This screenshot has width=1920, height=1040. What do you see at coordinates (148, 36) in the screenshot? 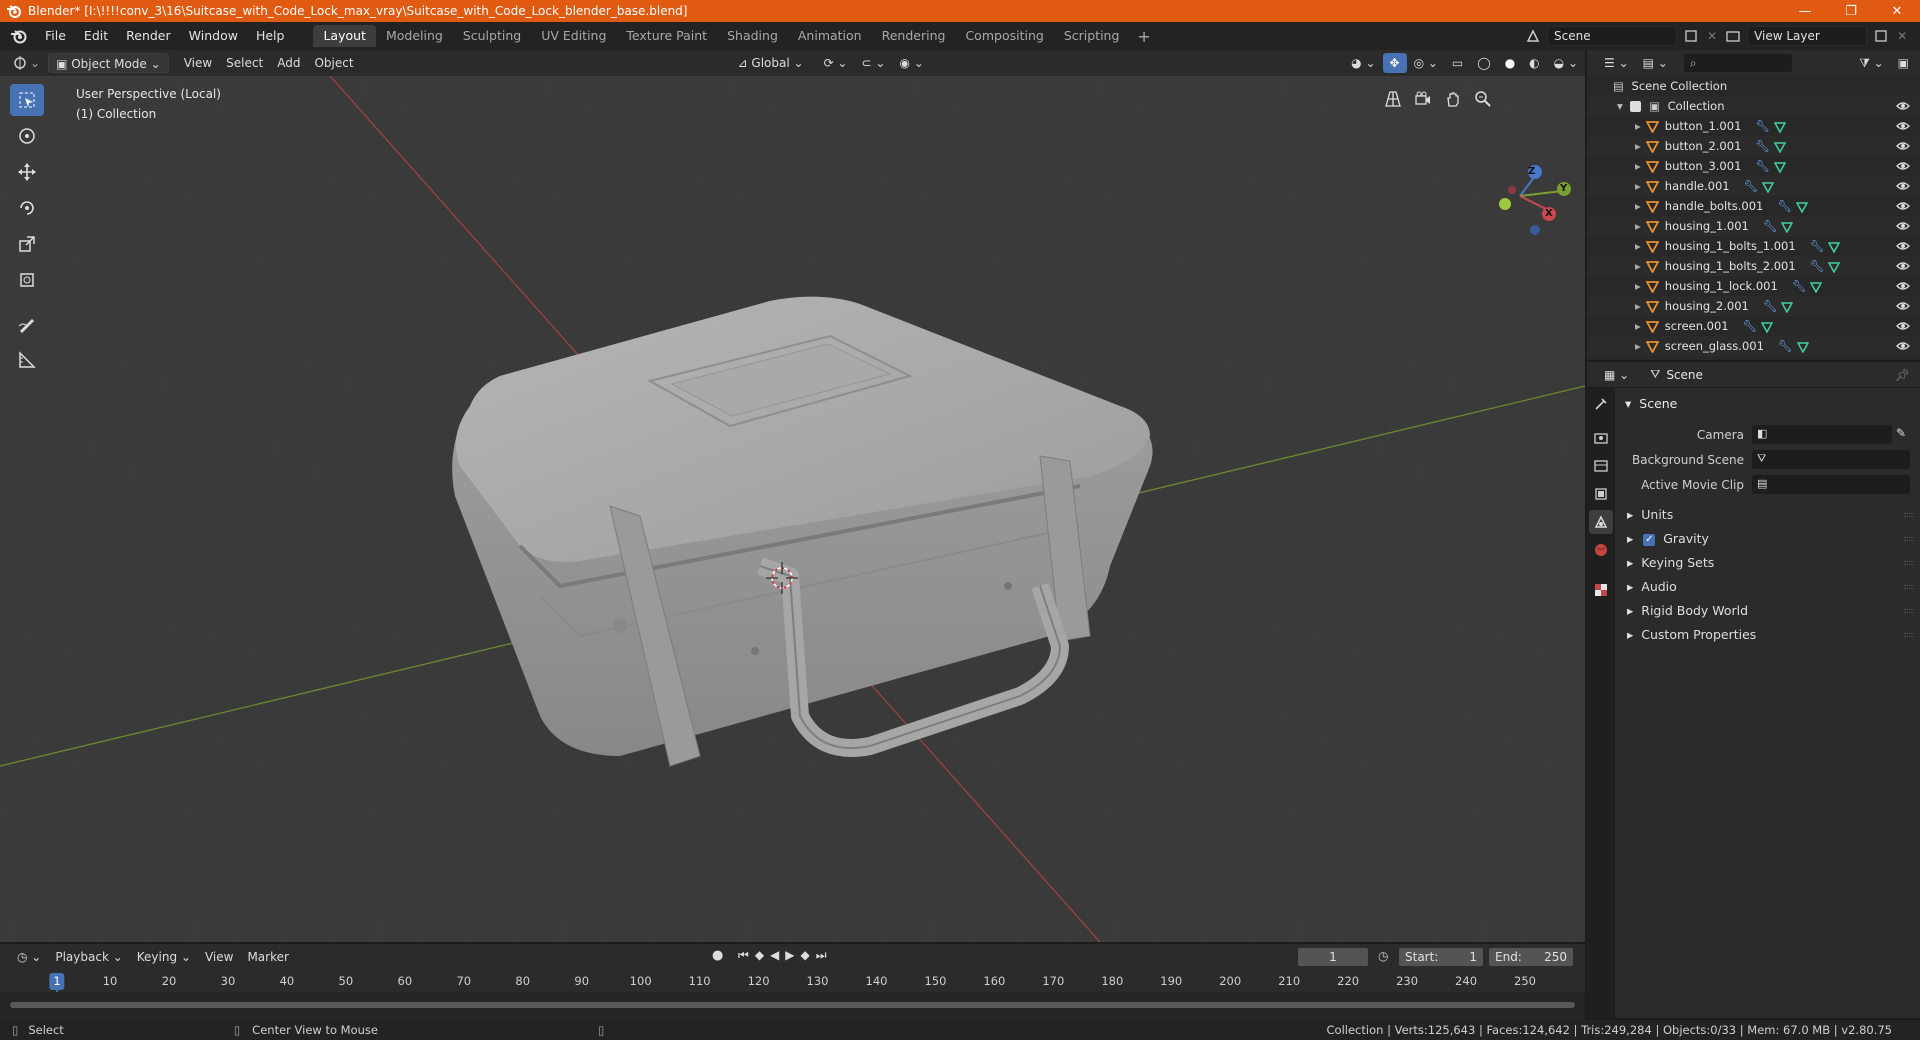
I see `menu-render: Render` at bounding box center [148, 36].